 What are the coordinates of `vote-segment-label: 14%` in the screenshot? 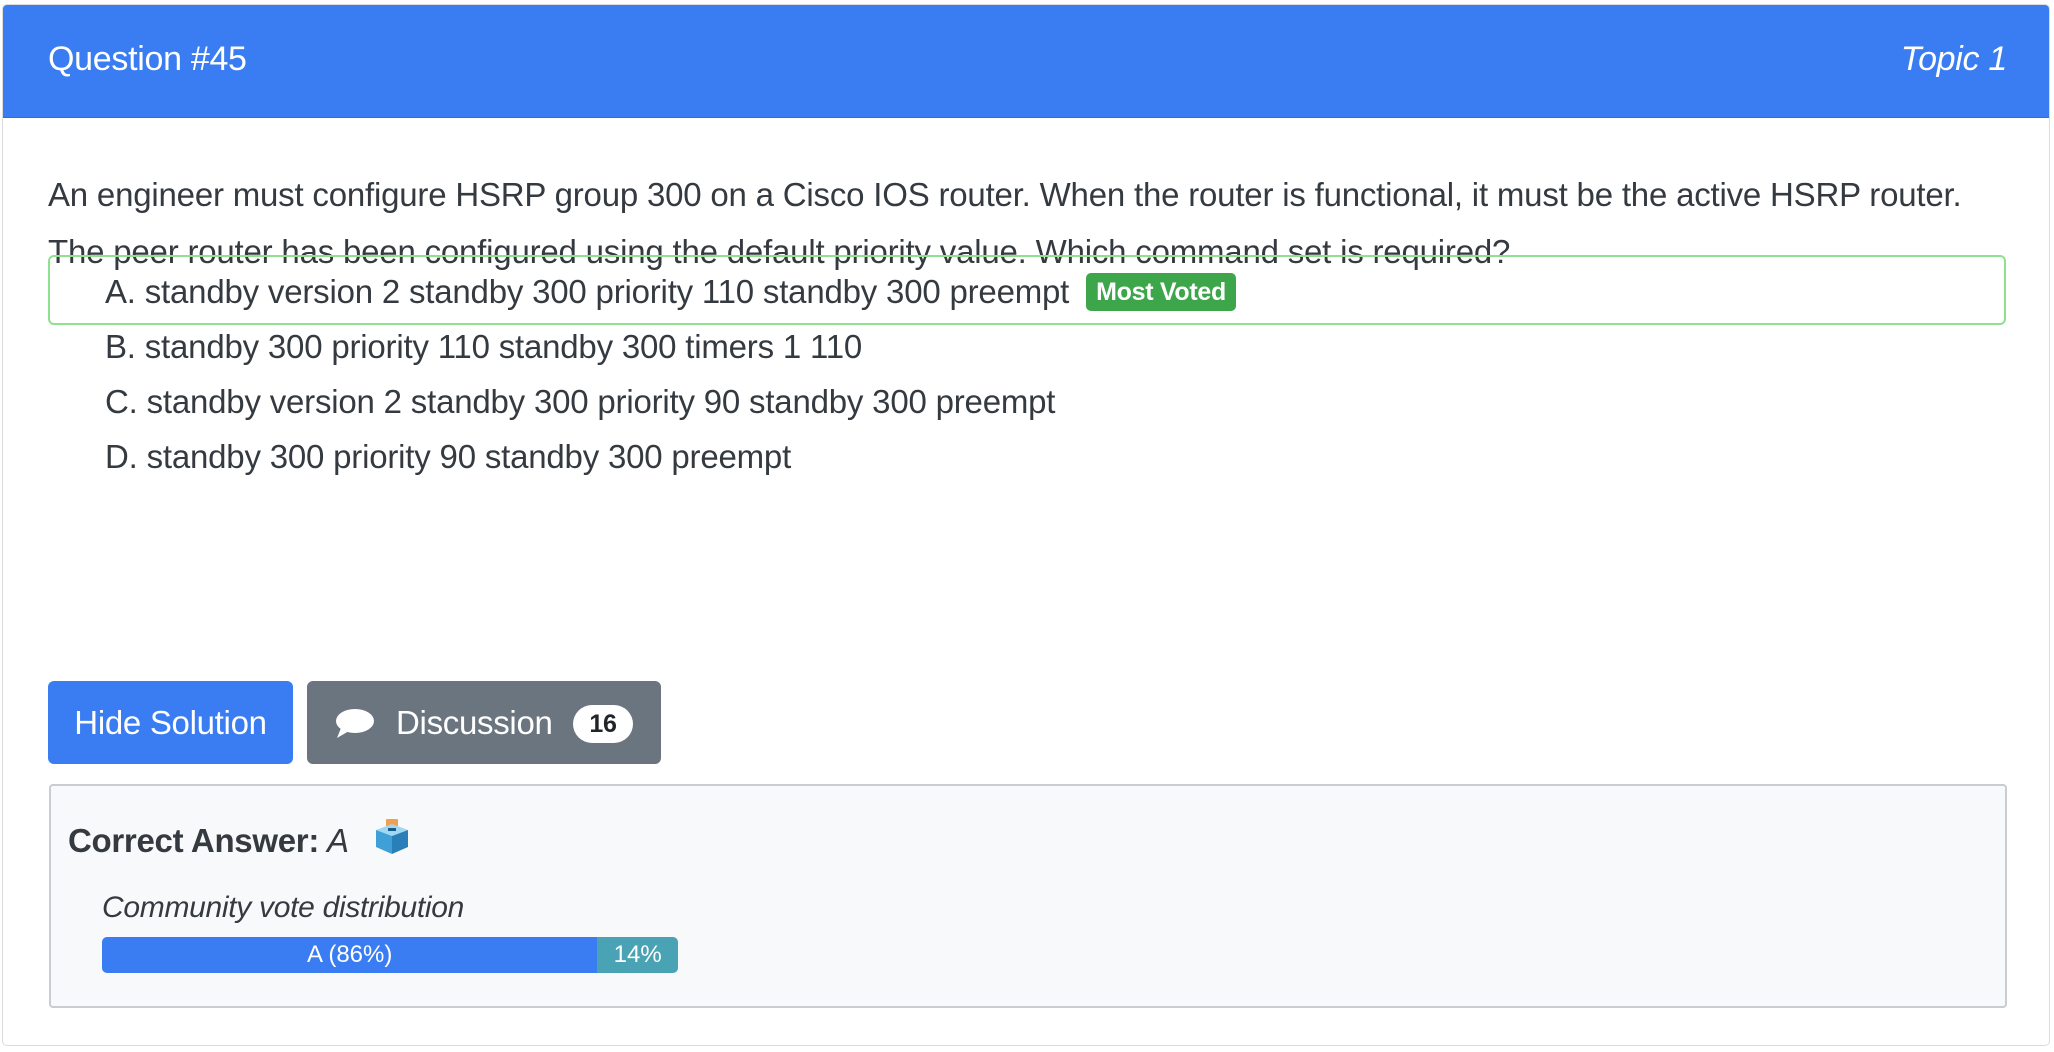 It's located at (637, 954).